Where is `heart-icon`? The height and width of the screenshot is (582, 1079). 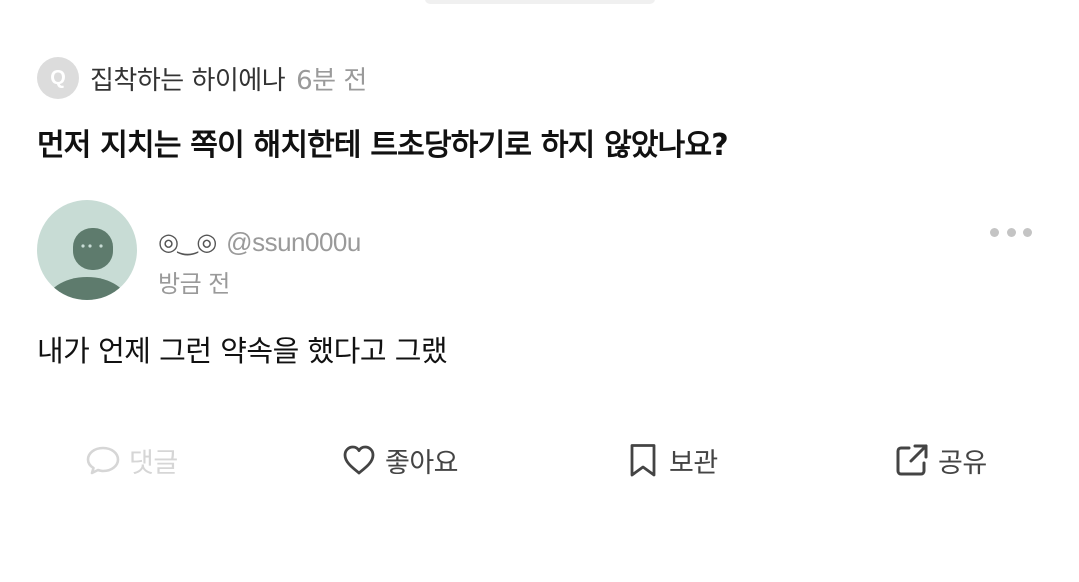
heart-icon is located at coordinates (359, 460).